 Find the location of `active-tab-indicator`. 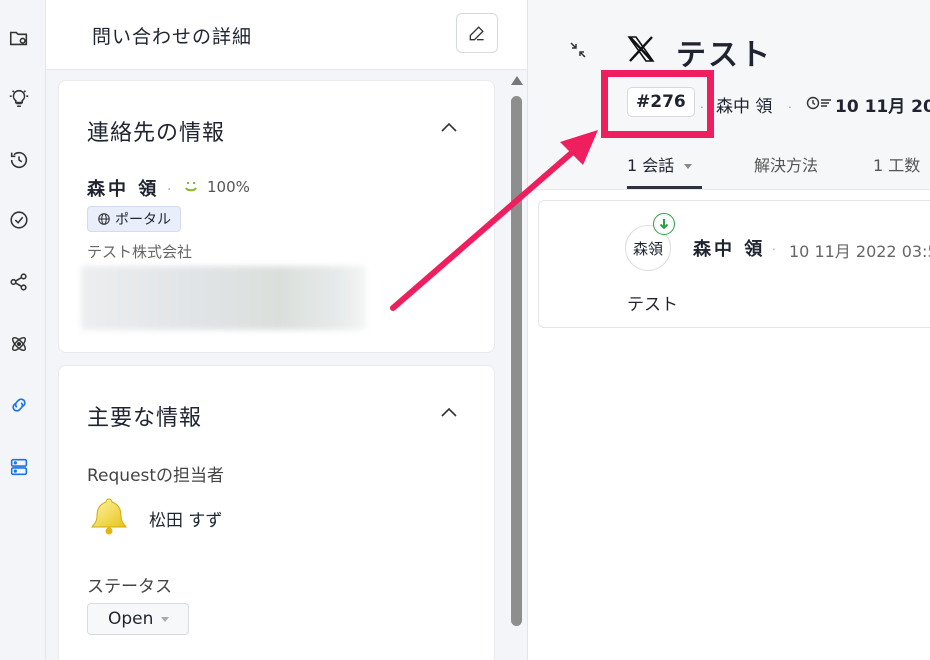

active-tab-indicator is located at coordinates (664, 187).